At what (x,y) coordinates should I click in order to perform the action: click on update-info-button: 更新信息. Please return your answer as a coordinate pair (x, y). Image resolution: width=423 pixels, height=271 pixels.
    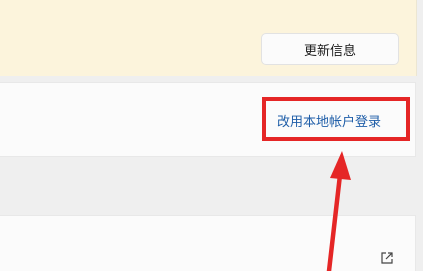
    Looking at the image, I should click on (330, 49).